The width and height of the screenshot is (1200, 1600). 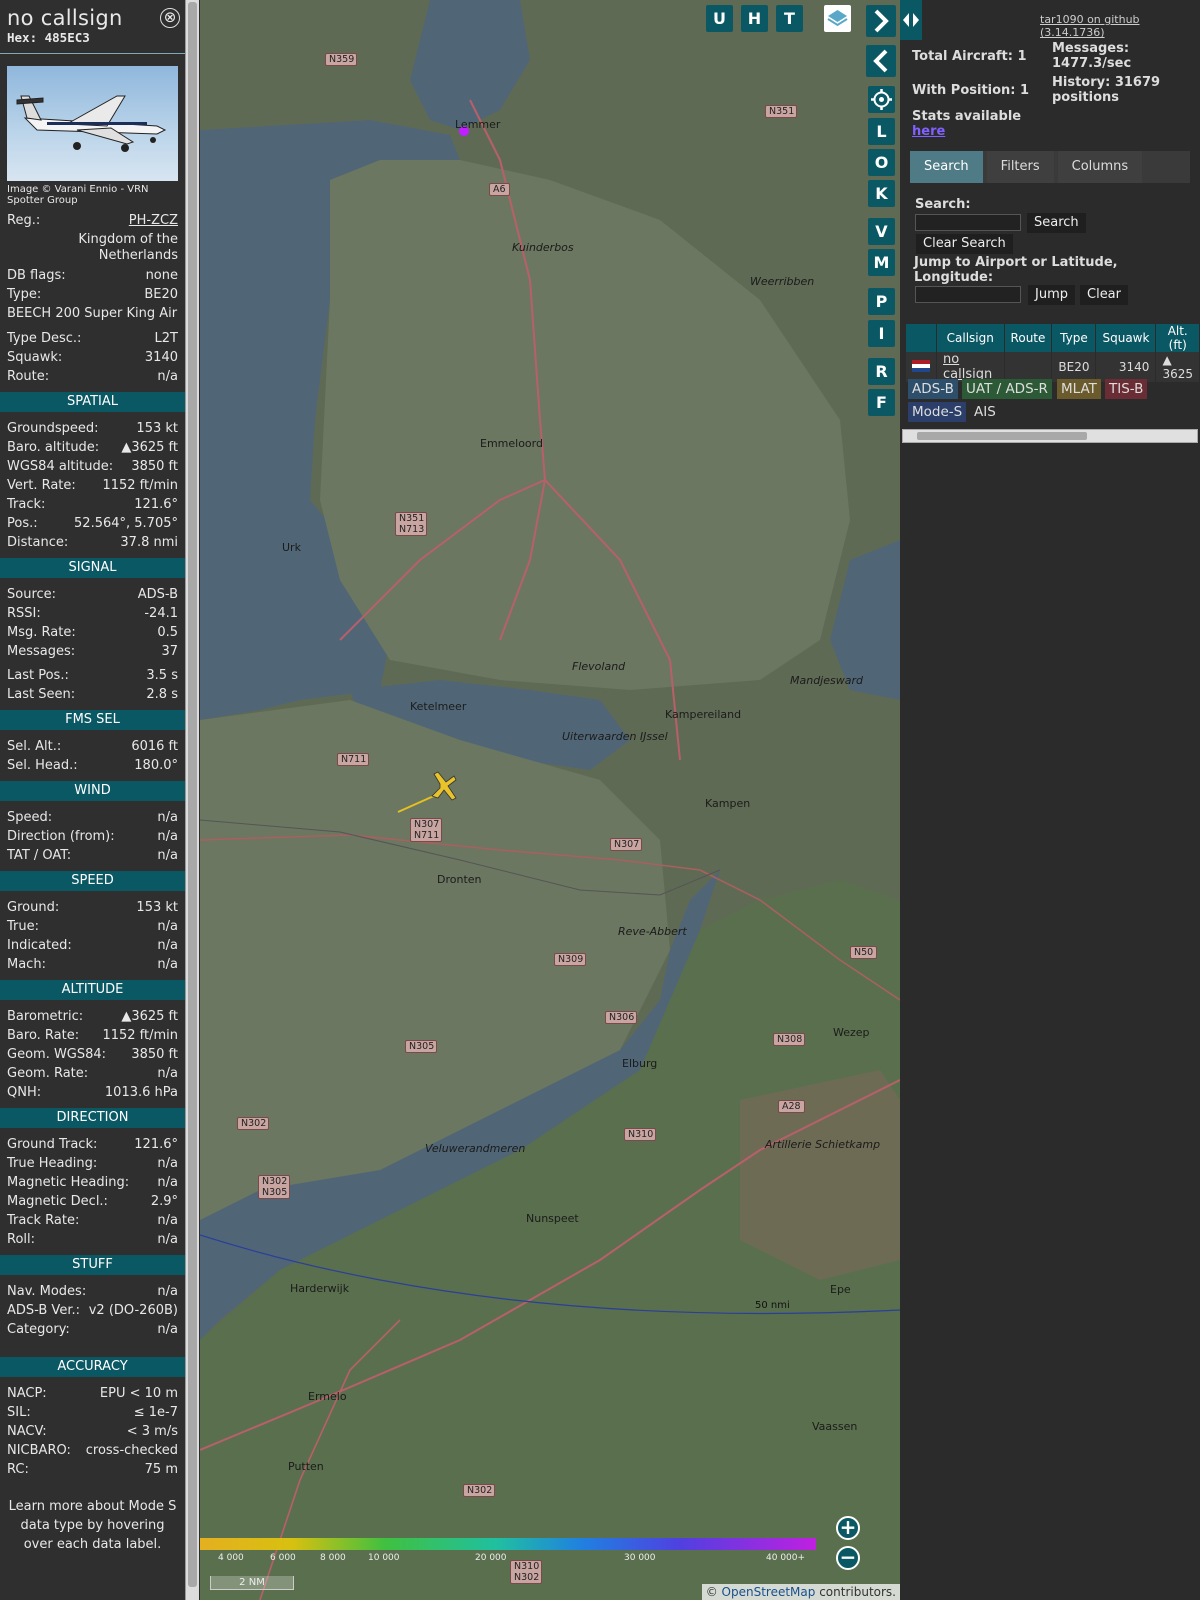 What do you see at coordinates (970, 367) in the screenshot?
I see `row-callsign: no callsign` at bounding box center [970, 367].